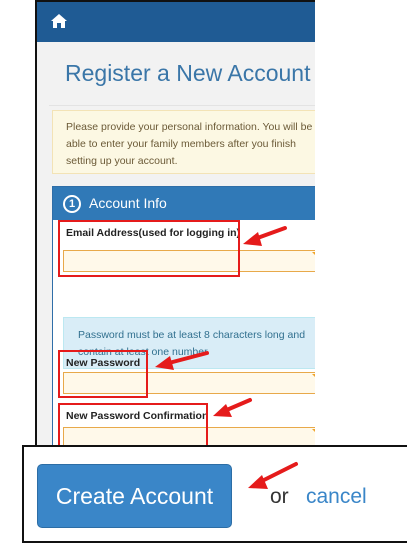 Image resolution: width=407 pixels, height=546 pixels. What do you see at coordinates (279, 496) in the screenshot?
I see `or-text: or` at bounding box center [279, 496].